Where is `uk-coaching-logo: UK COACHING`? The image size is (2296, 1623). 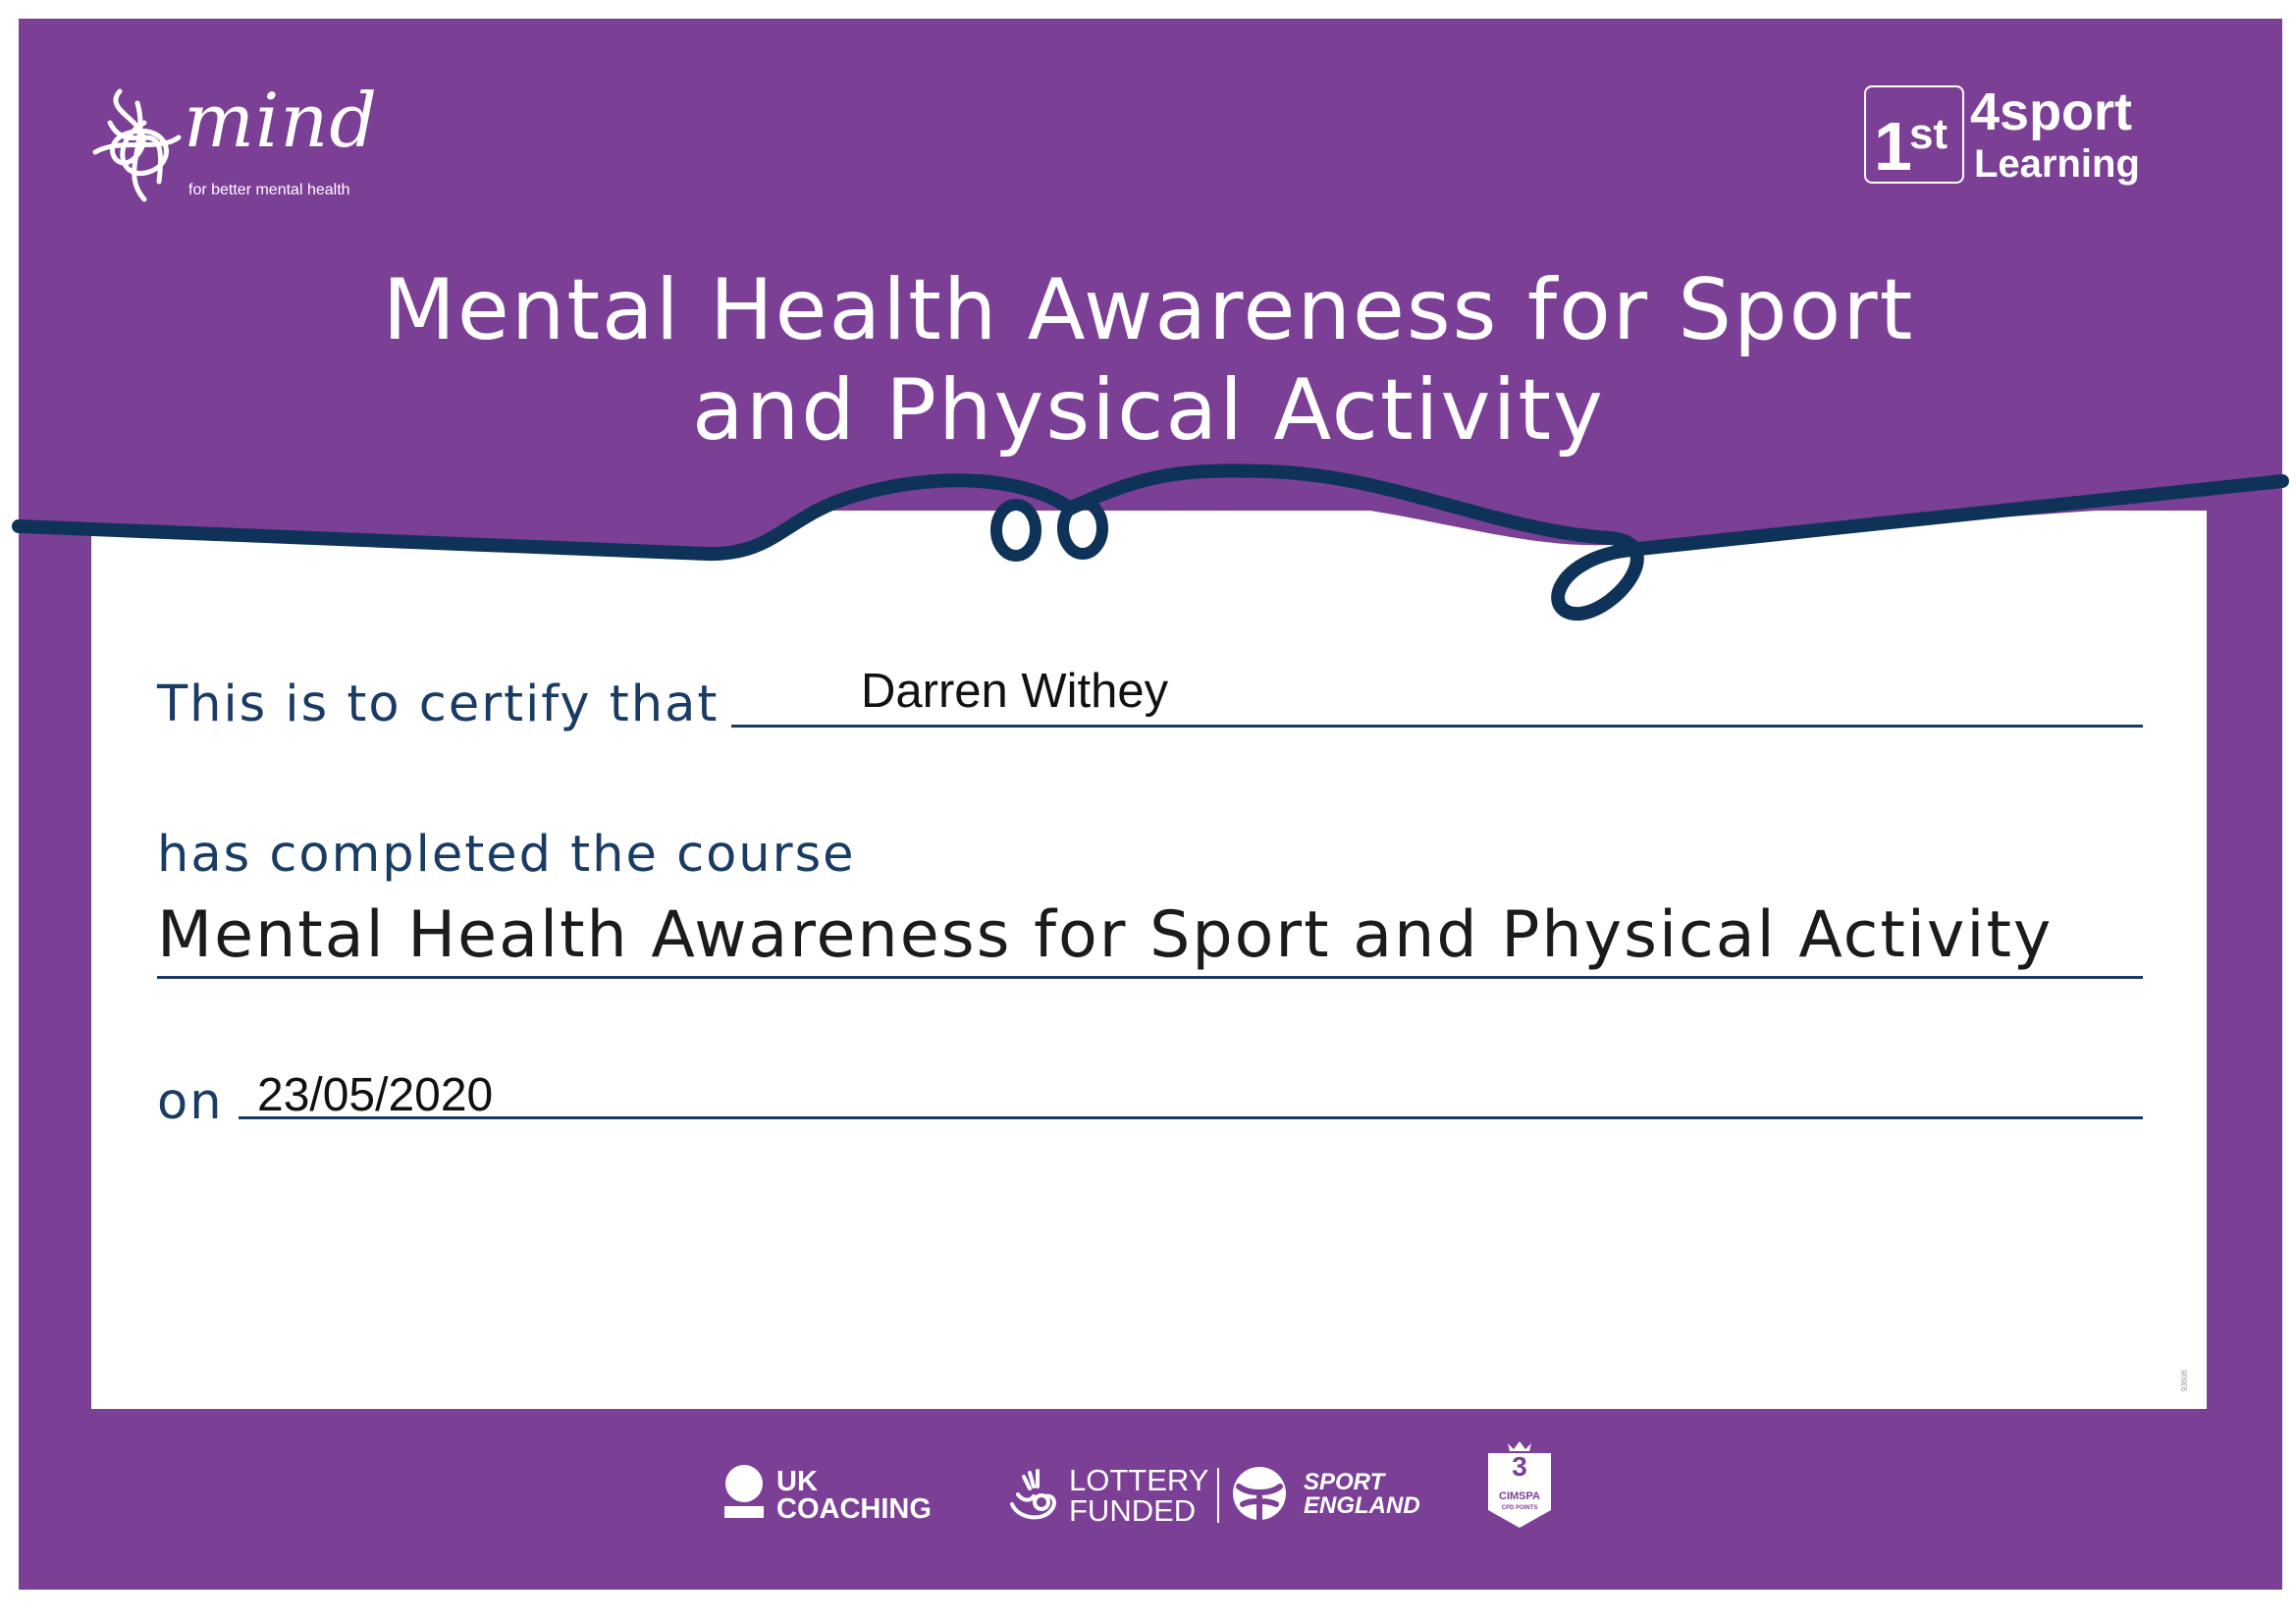
uk-coaching-logo: UK COACHING is located at coordinates (842, 1494).